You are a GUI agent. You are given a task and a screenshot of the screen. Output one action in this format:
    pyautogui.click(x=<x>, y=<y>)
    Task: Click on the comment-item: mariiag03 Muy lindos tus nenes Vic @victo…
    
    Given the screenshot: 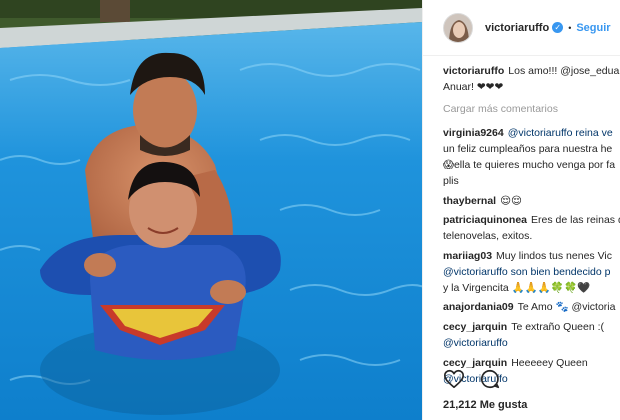 What is the action you would take?
    pyautogui.click(x=531, y=272)
    